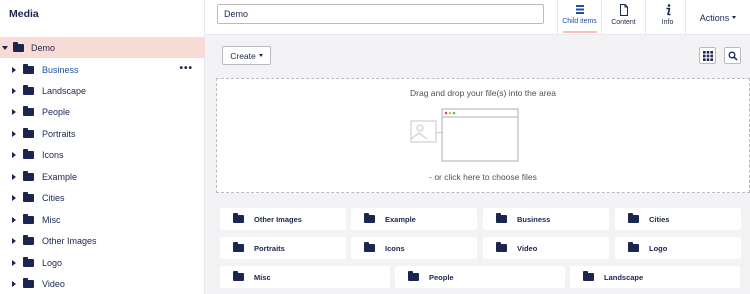 The image size is (750, 294). What do you see at coordinates (60, 176) in the screenshot?
I see `tree-item-label: Example` at bounding box center [60, 176].